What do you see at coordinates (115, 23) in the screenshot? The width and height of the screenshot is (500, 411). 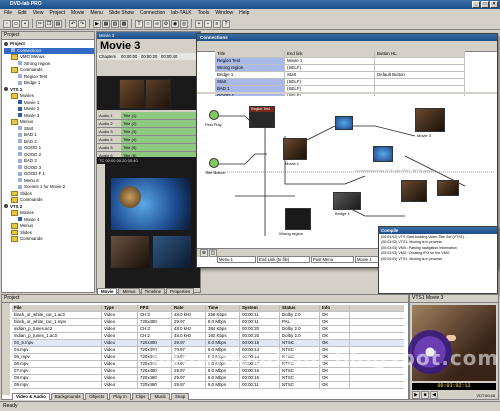 I see `slideshow-icon: ▧` at bounding box center [115, 23].